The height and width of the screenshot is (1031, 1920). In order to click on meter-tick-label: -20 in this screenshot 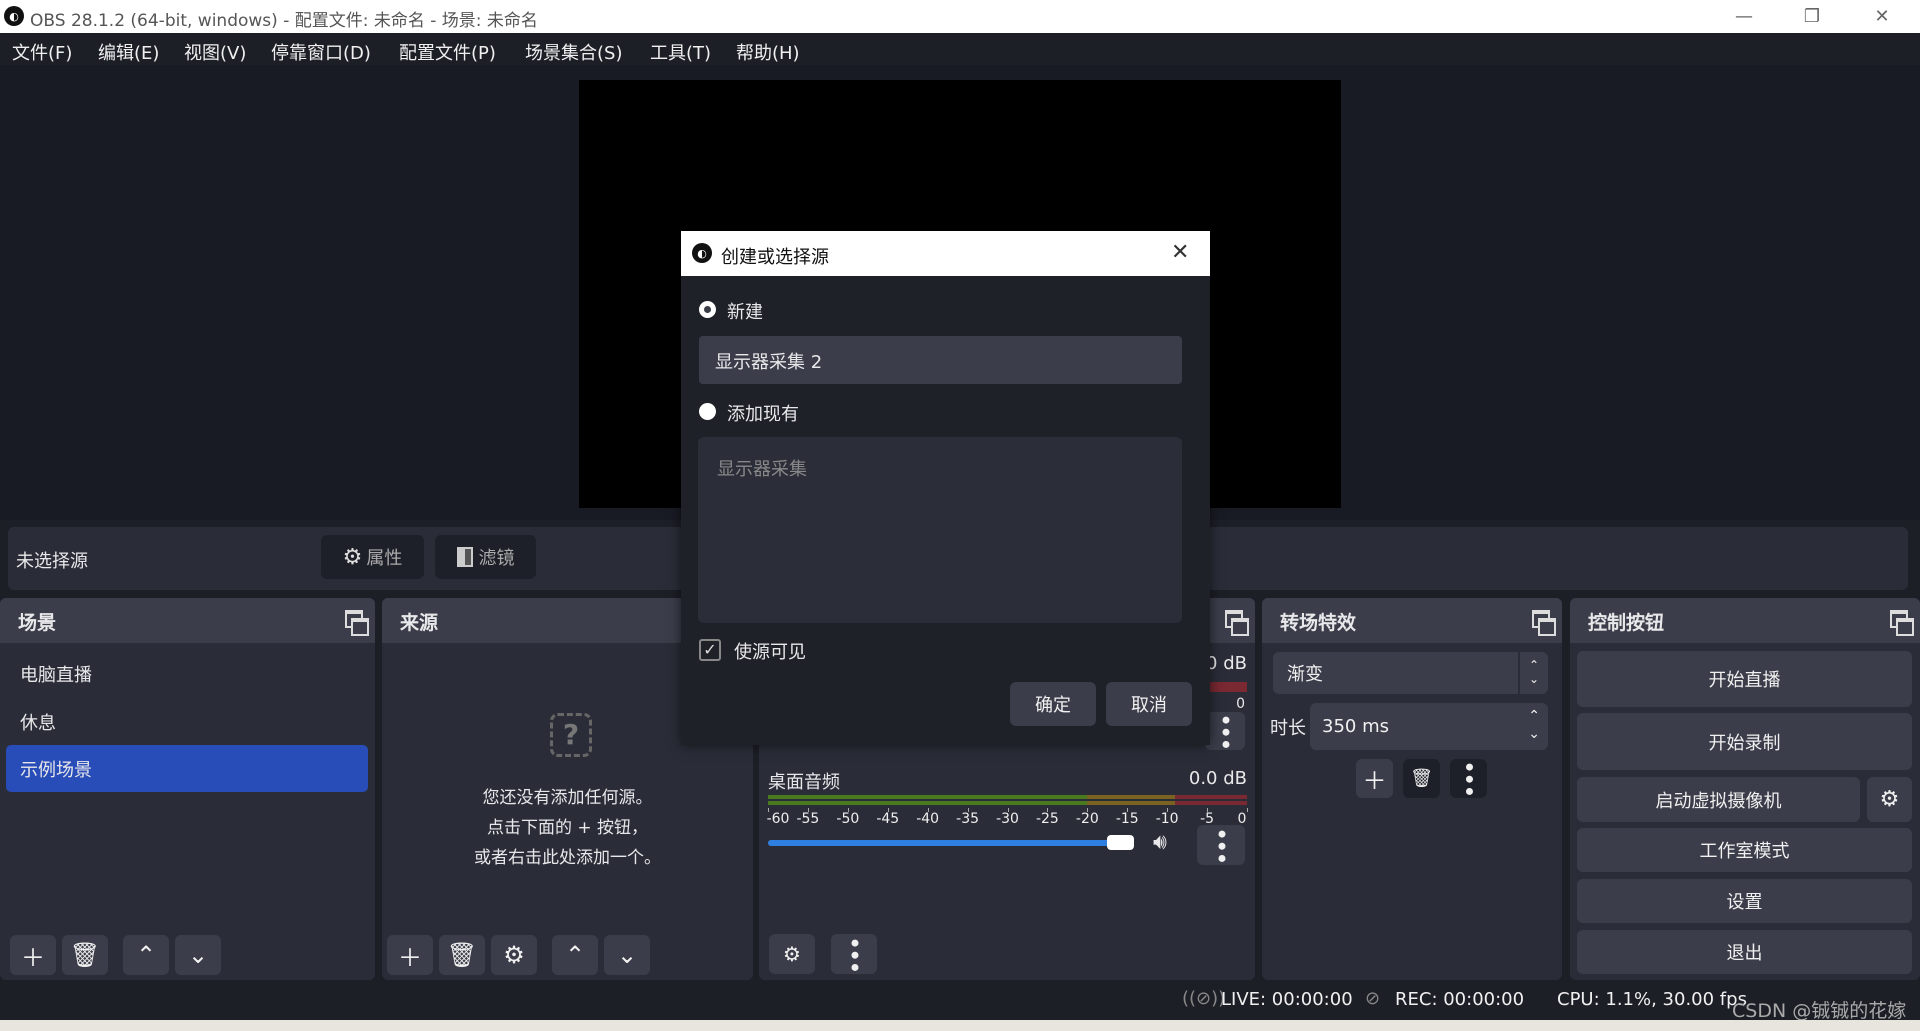, I will do `click(1087, 819)`.